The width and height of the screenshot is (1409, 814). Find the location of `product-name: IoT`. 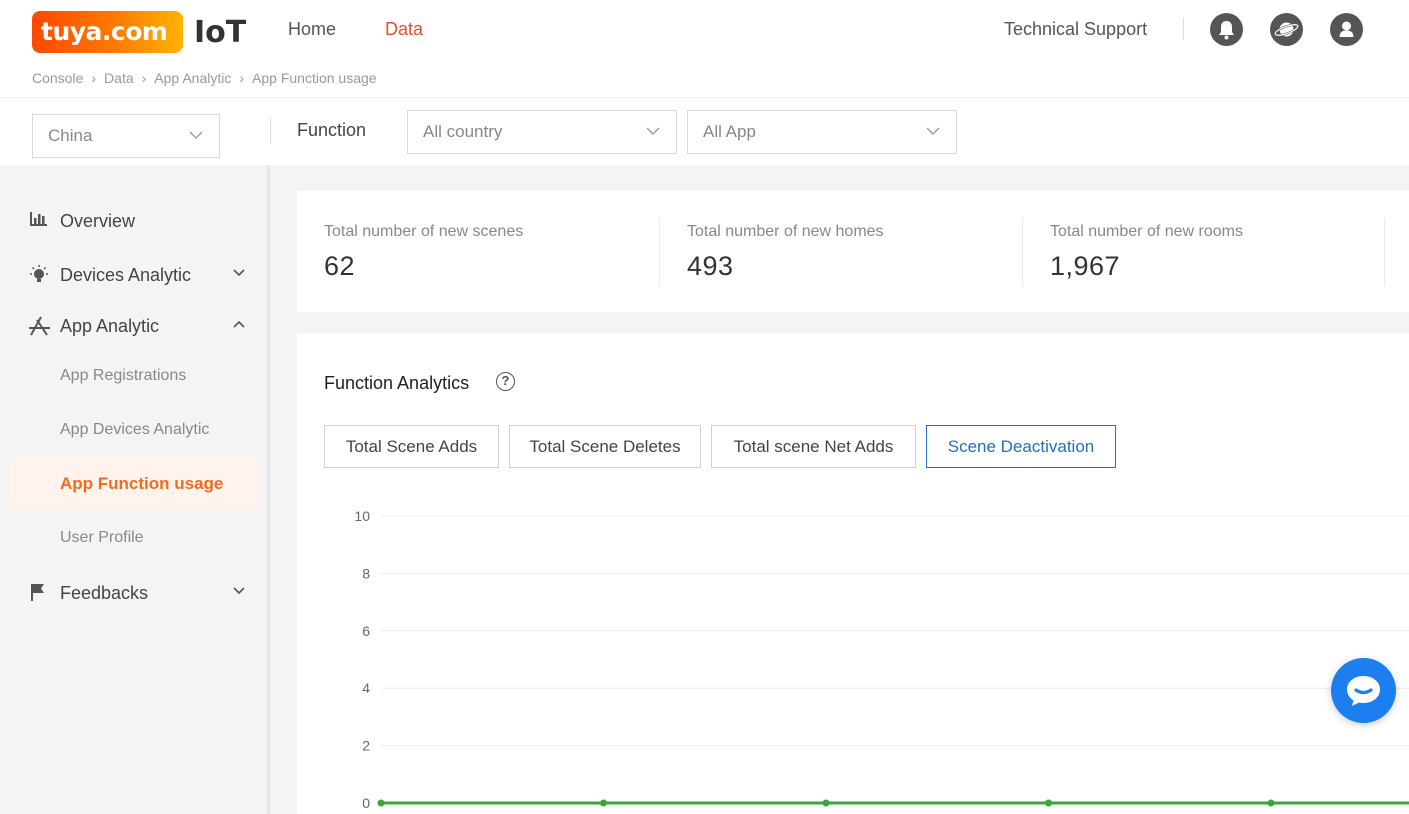

product-name: IoT is located at coordinates (220, 32).